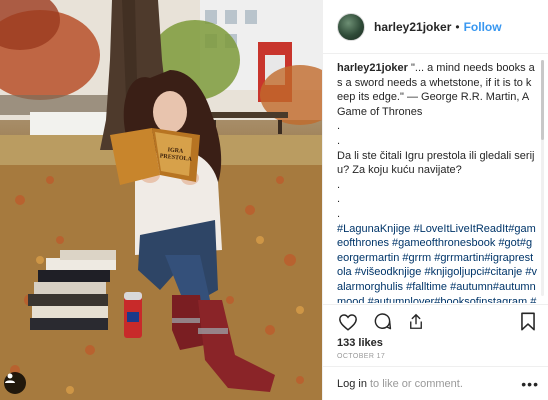 The image size is (548, 400). What do you see at coordinates (416, 383) in the screenshot?
I see `login-prompt-text: to like or comment.` at bounding box center [416, 383].